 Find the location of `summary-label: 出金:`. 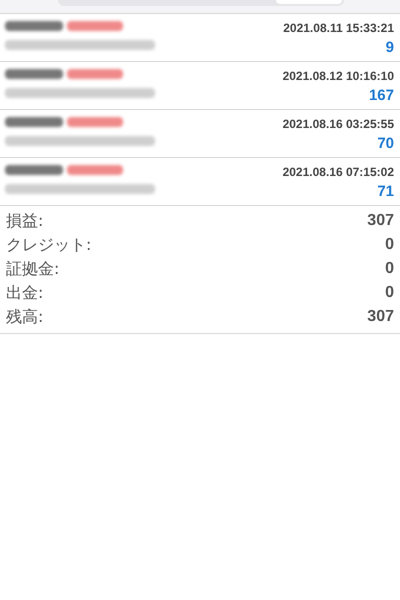

summary-label: 出金: is located at coordinates (25, 293).